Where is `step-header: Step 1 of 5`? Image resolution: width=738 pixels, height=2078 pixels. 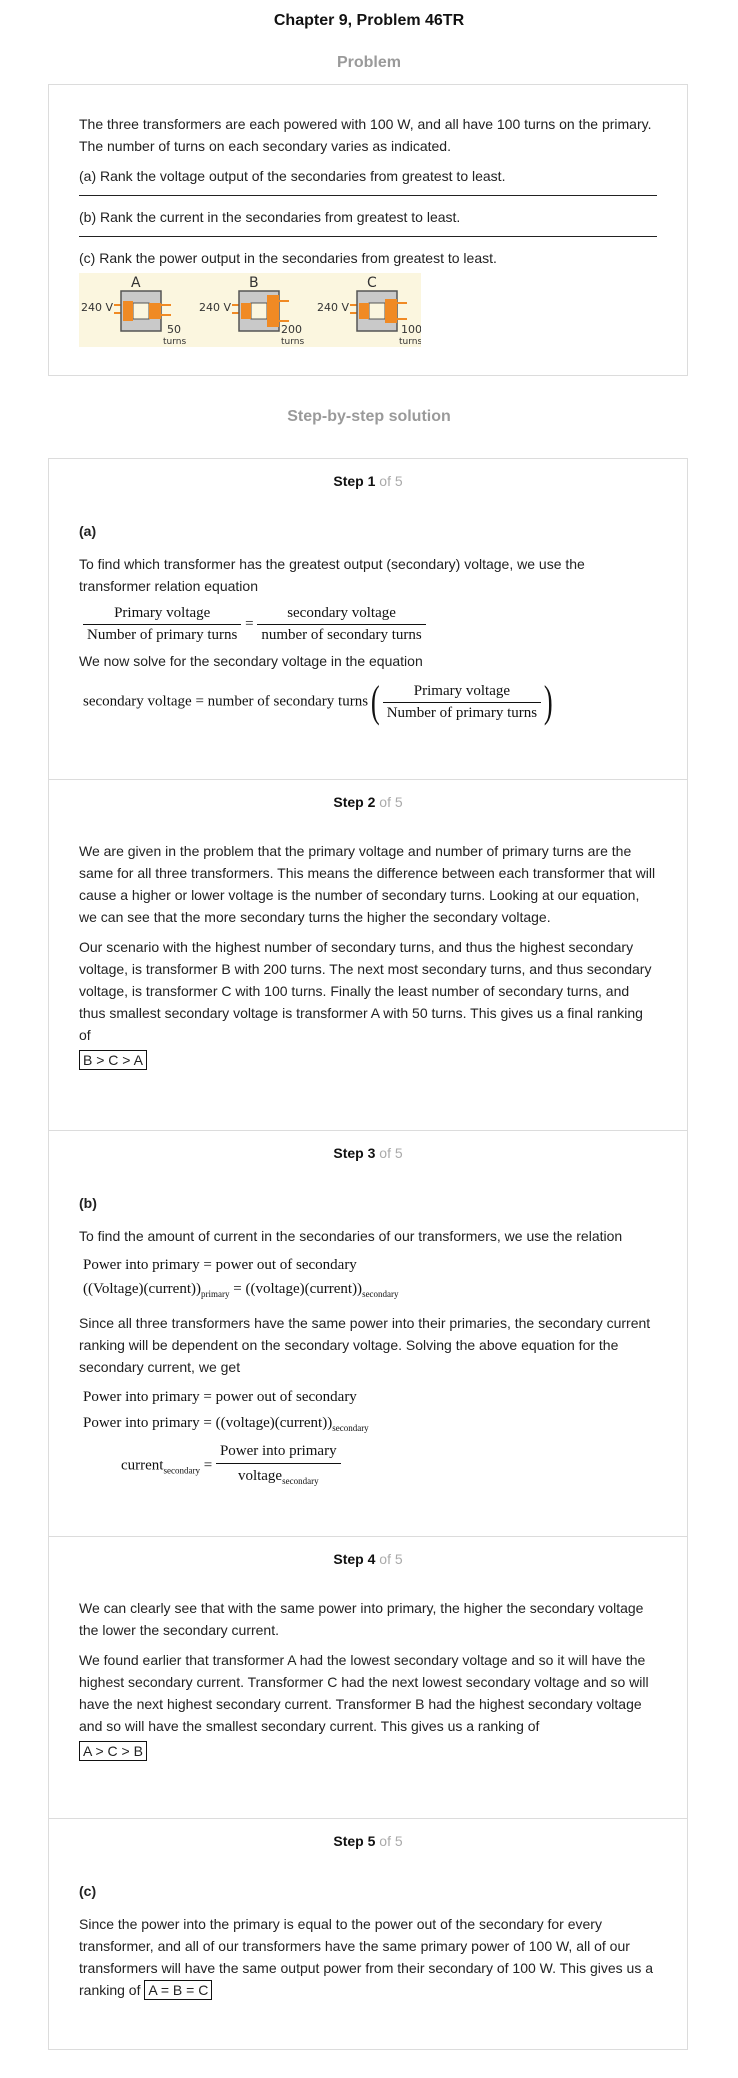 step-header: Step 1 of 5 is located at coordinates (368, 481).